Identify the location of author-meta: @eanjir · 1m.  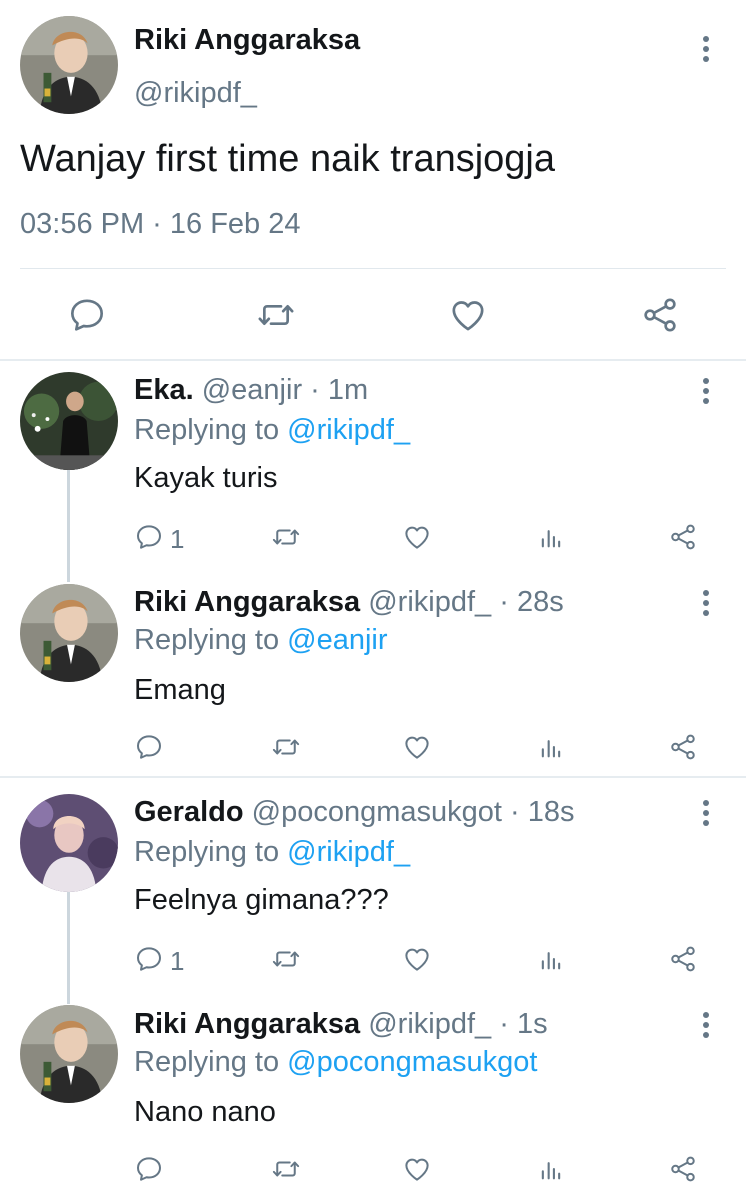
(281, 390).